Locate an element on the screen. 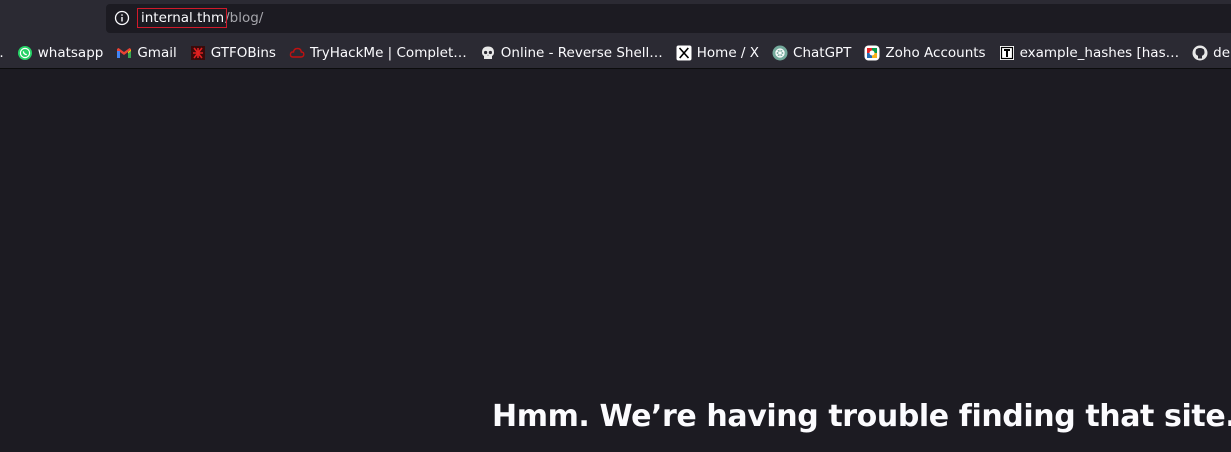  bookmark-label: whatsapp is located at coordinates (70, 52).